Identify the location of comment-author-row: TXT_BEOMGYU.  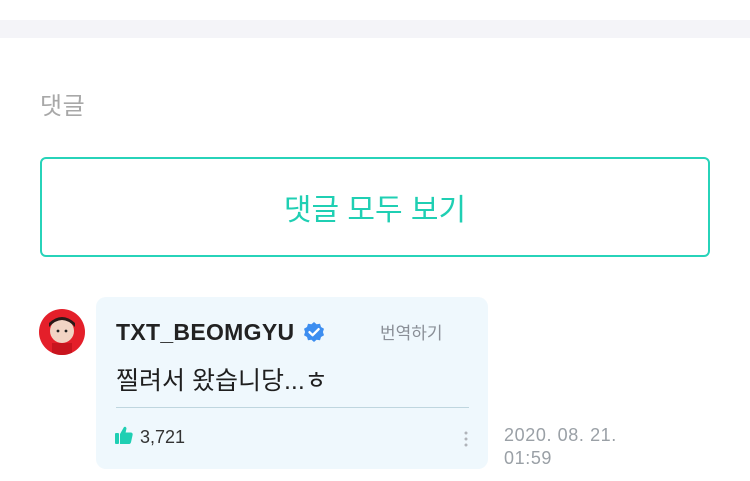
(221, 332).